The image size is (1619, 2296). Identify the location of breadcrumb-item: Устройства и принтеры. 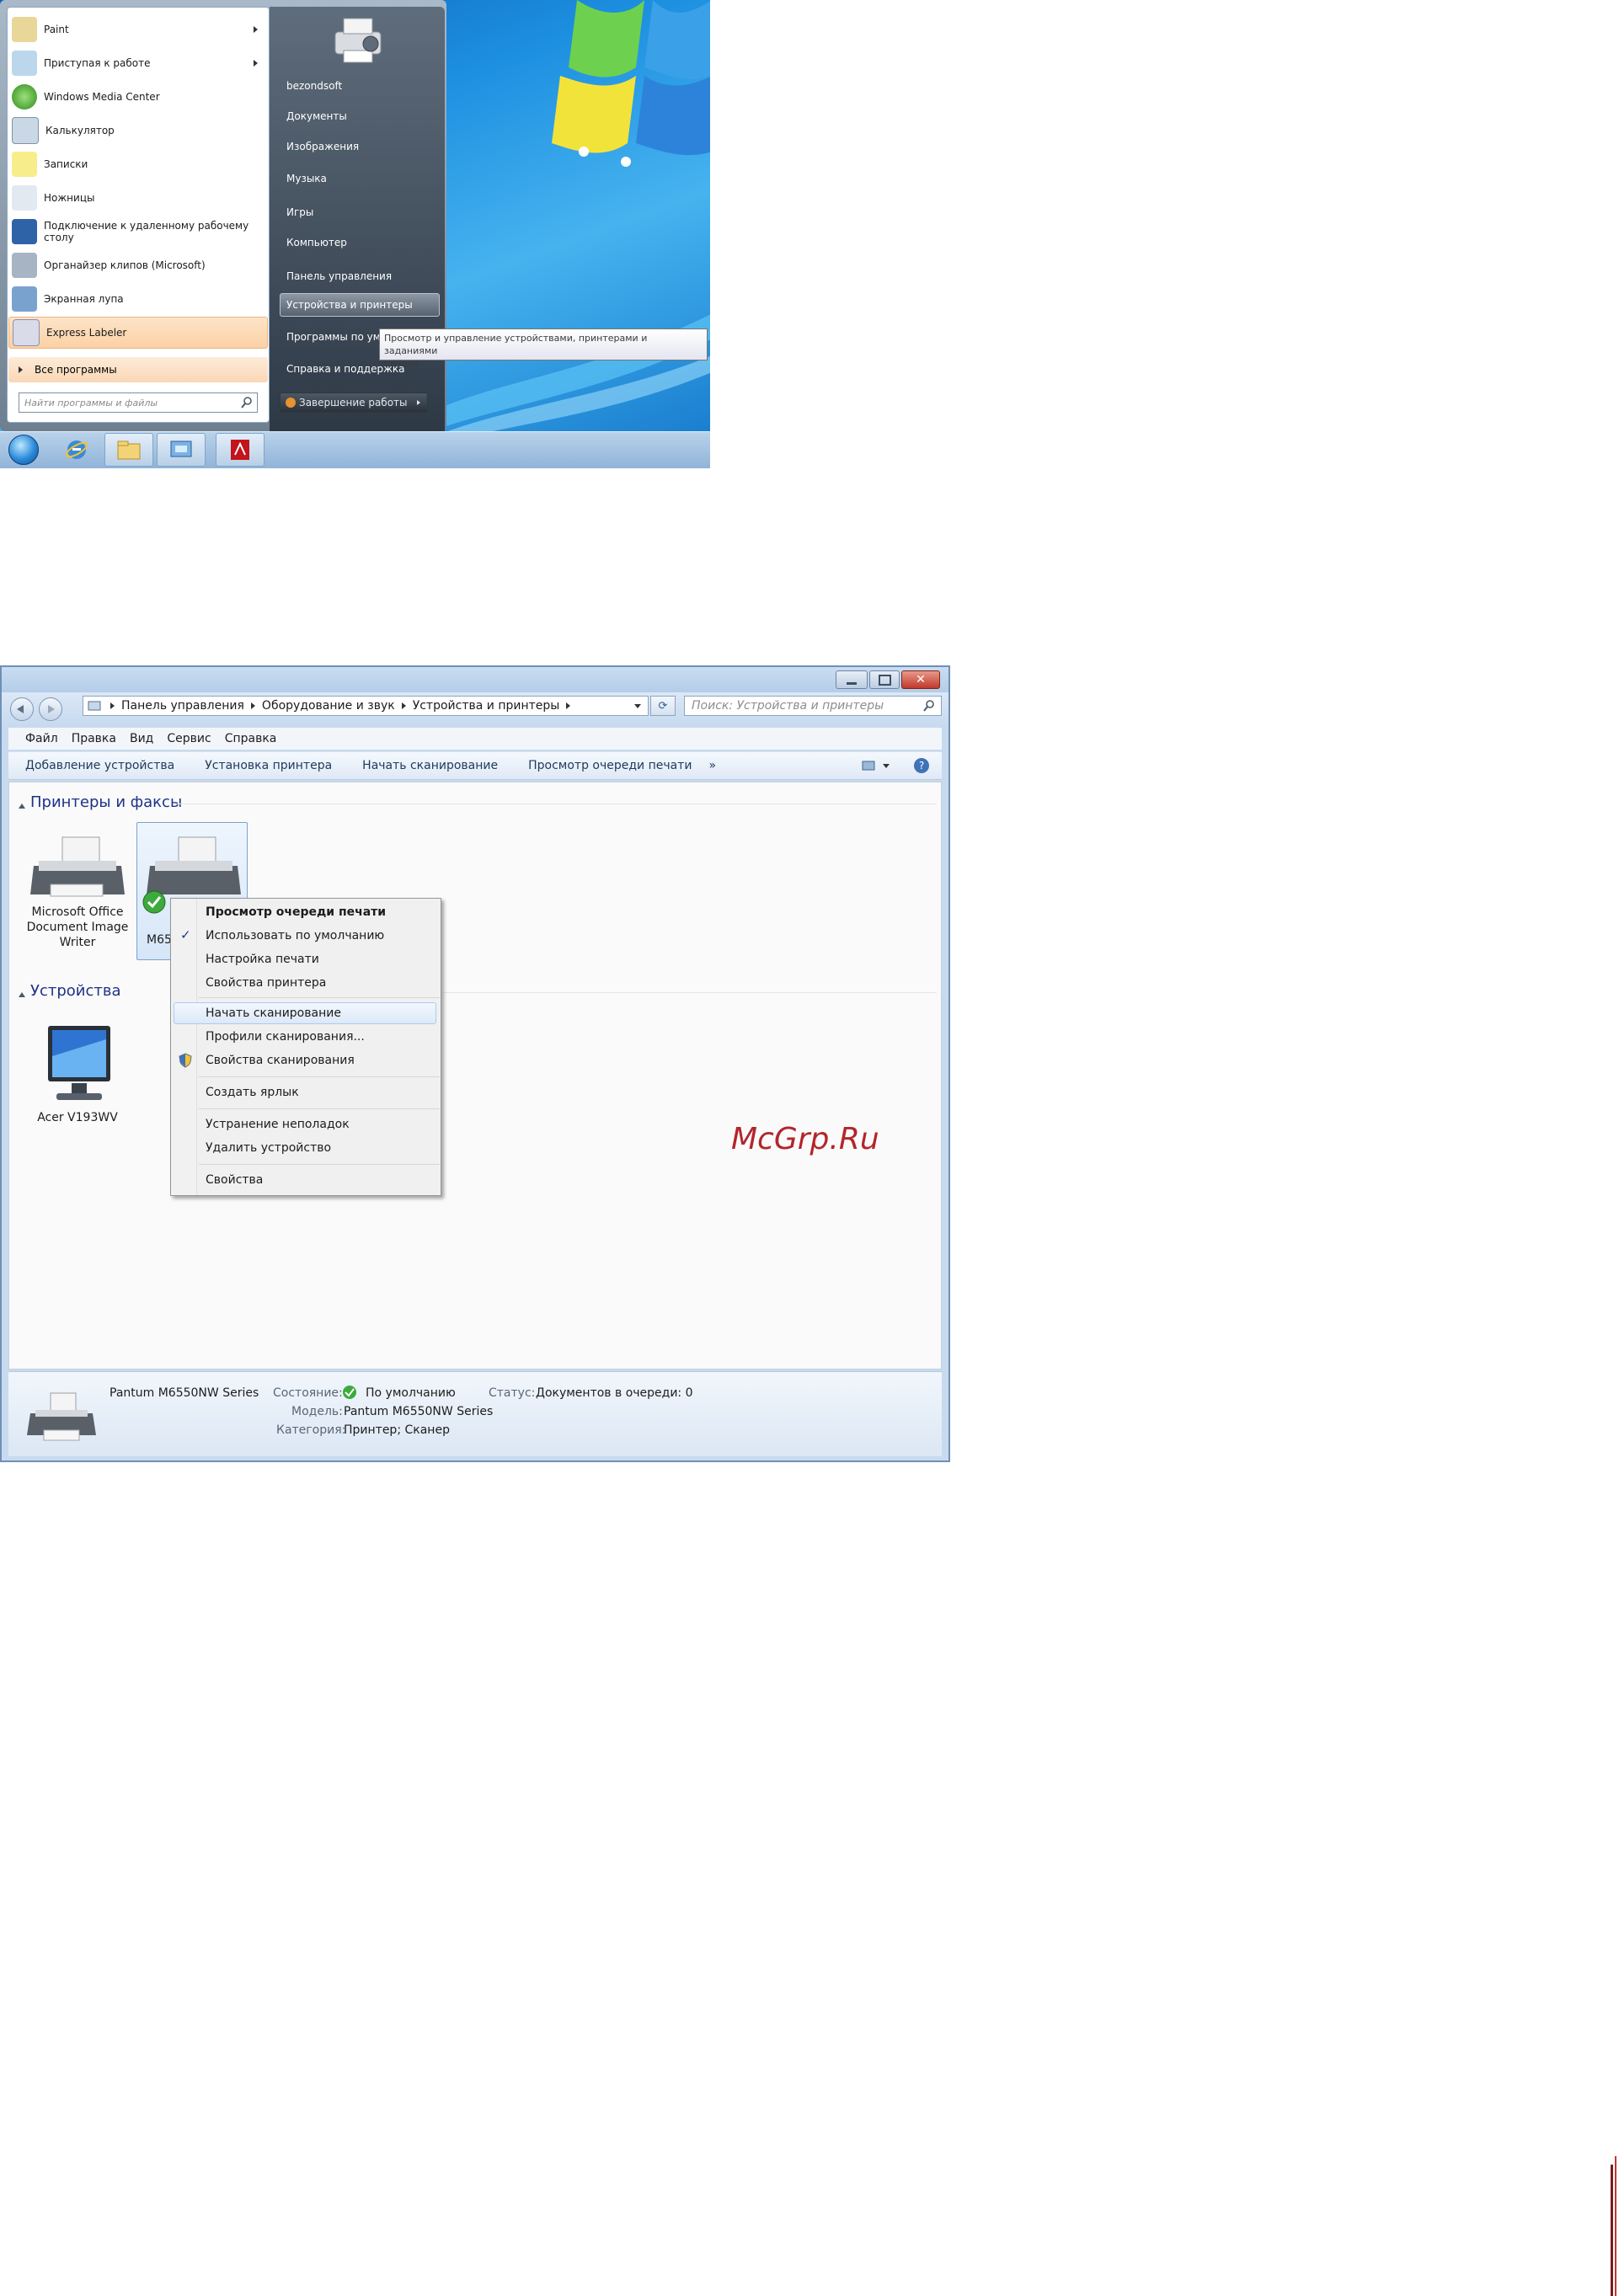
(487, 706).